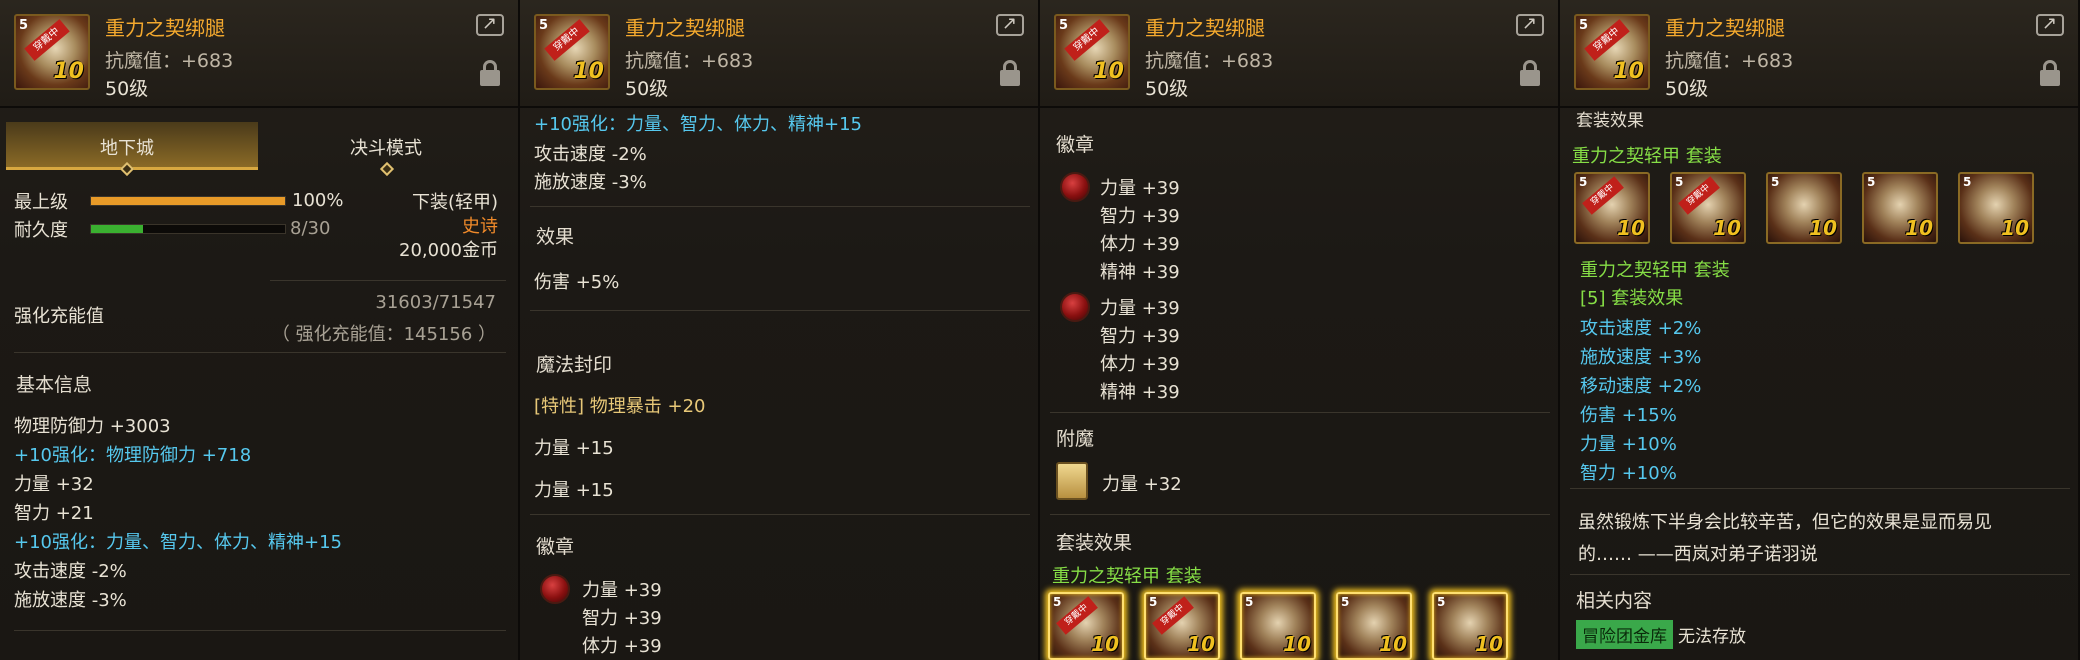 This screenshot has height=660, width=2080. Describe the element at coordinates (188, 201) in the screenshot. I see `max-level-bar` at that location.